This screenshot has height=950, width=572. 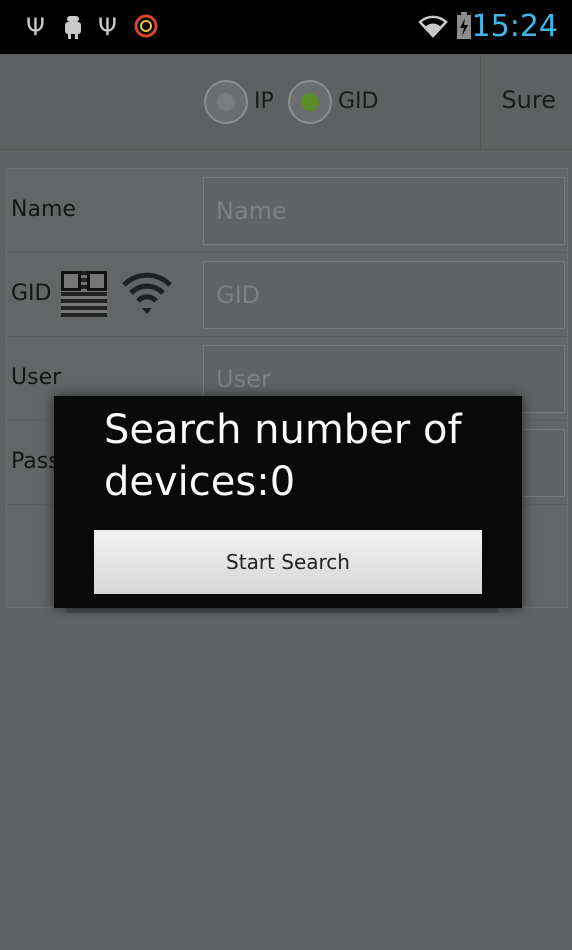 What do you see at coordinates (43, 209) in the screenshot?
I see `name-label: Name` at bounding box center [43, 209].